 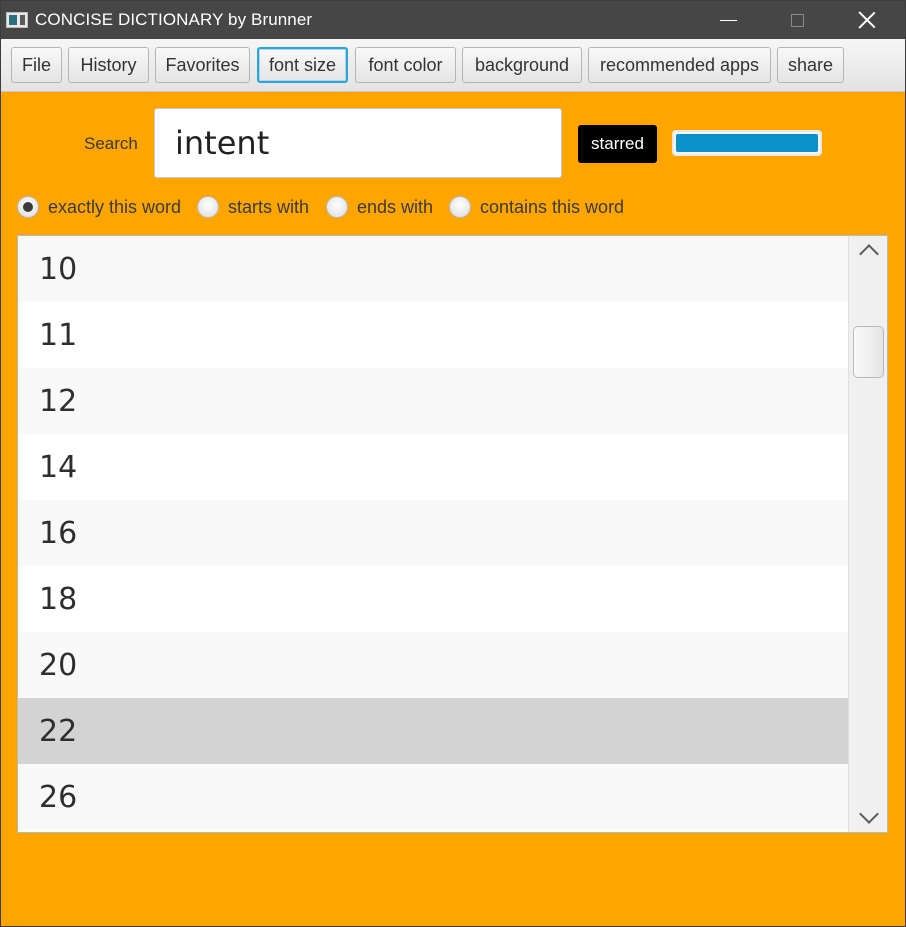 What do you see at coordinates (810, 65) in the screenshot?
I see `share-button: share` at bounding box center [810, 65].